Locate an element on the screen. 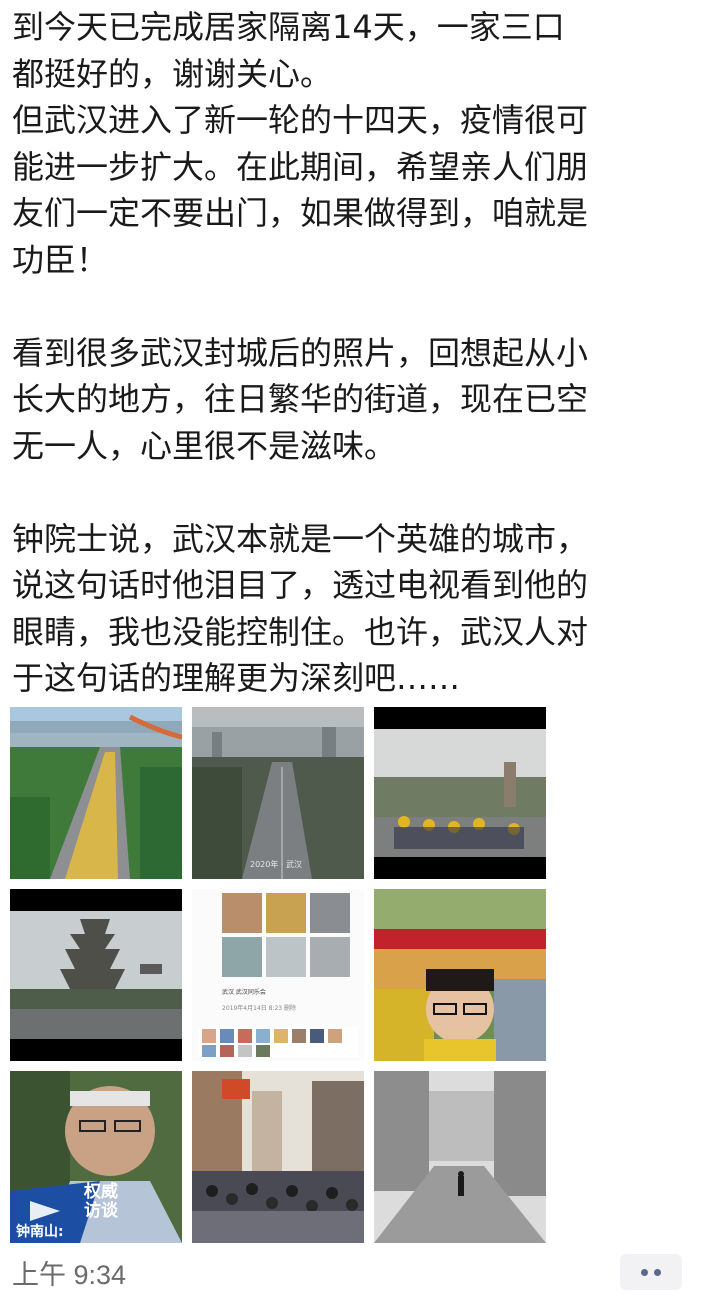  photo-crowded-street is located at coordinates (278, 1157).